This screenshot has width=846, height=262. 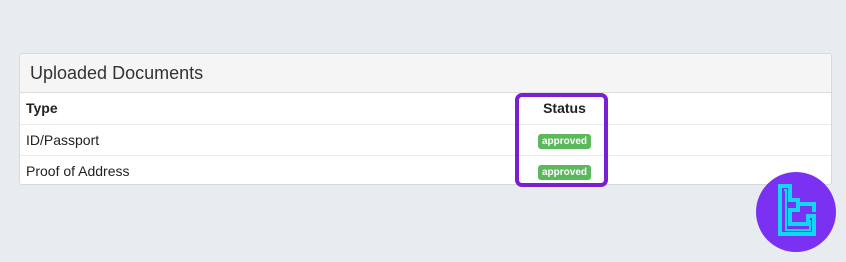 What do you see at coordinates (268, 169) in the screenshot?
I see `document-type-cell: Proof of Address` at bounding box center [268, 169].